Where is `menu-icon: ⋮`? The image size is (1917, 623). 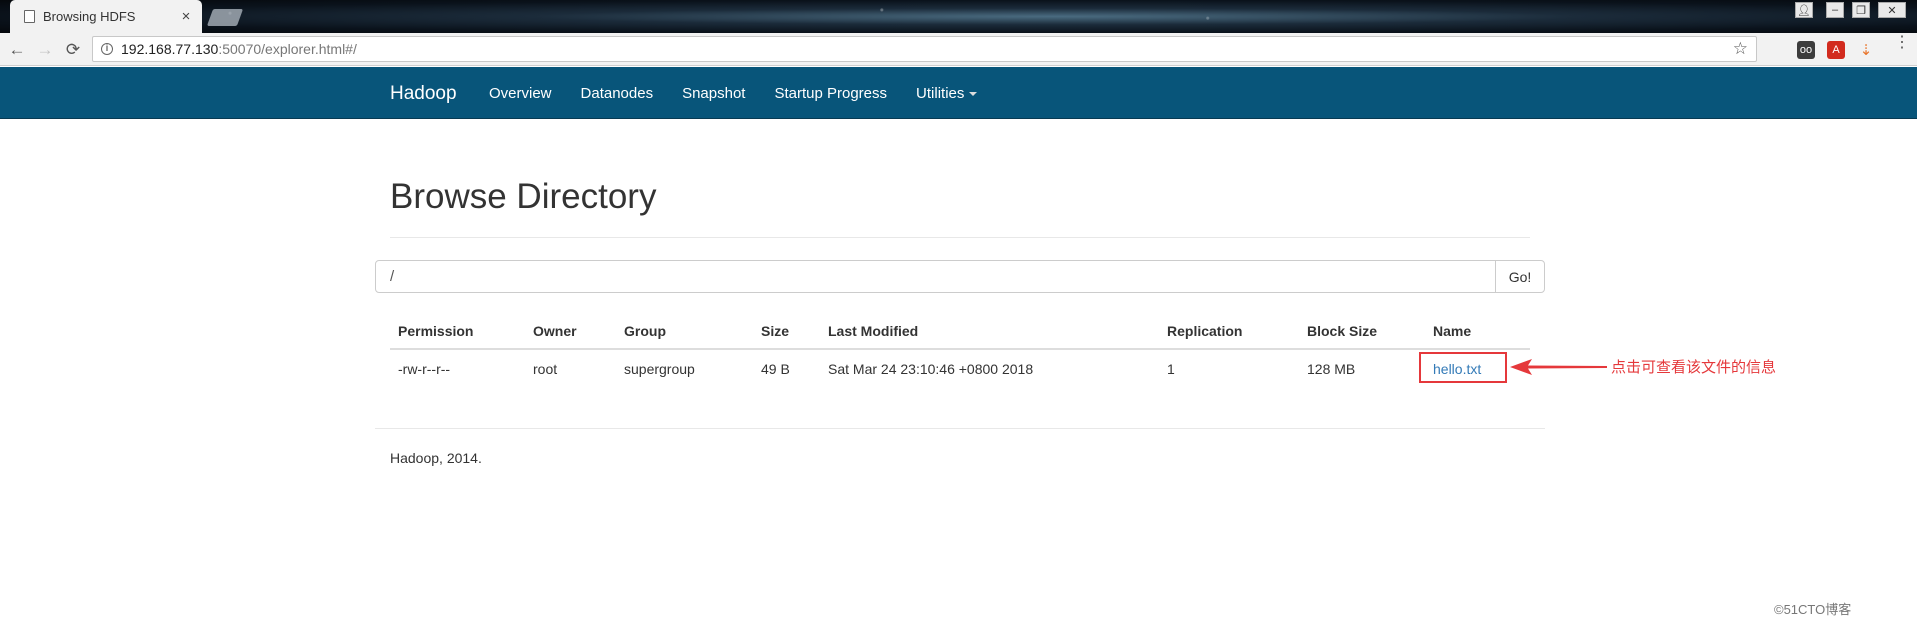 menu-icon: ⋮ is located at coordinates (1902, 43).